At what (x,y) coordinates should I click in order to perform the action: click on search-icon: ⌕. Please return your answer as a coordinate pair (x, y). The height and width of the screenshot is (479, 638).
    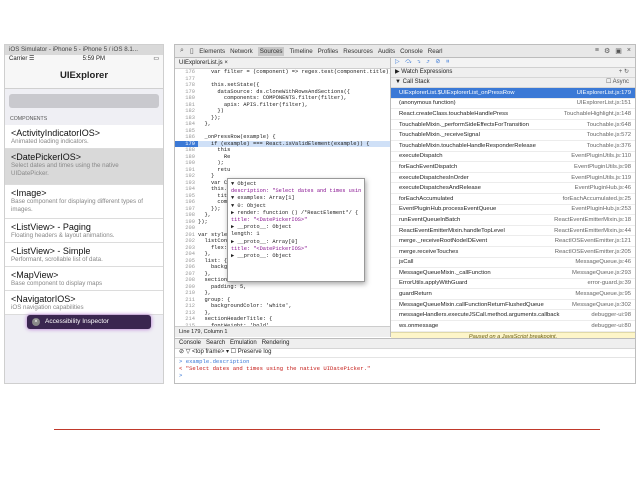
    Looking at the image, I should click on (182, 51).